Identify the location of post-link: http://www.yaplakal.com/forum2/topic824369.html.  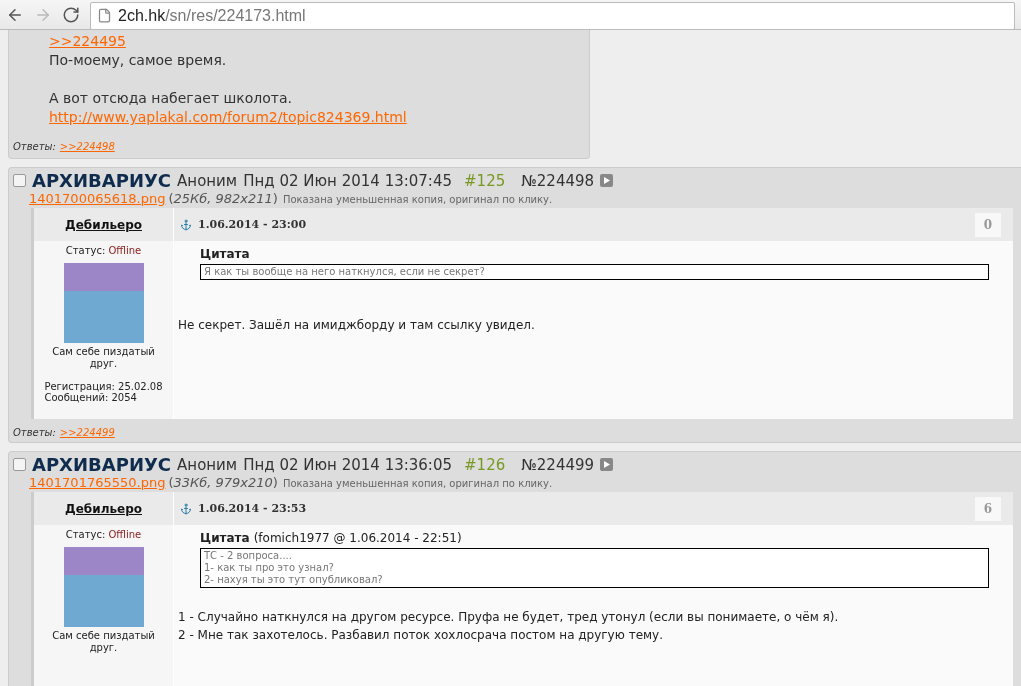
(228, 117).